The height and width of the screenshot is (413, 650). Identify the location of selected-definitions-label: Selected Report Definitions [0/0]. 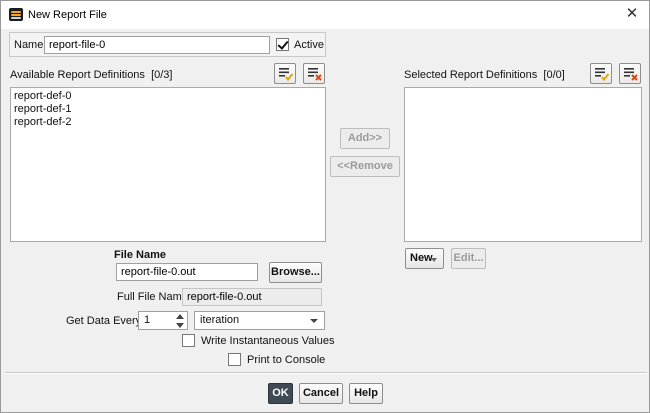
(484, 75).